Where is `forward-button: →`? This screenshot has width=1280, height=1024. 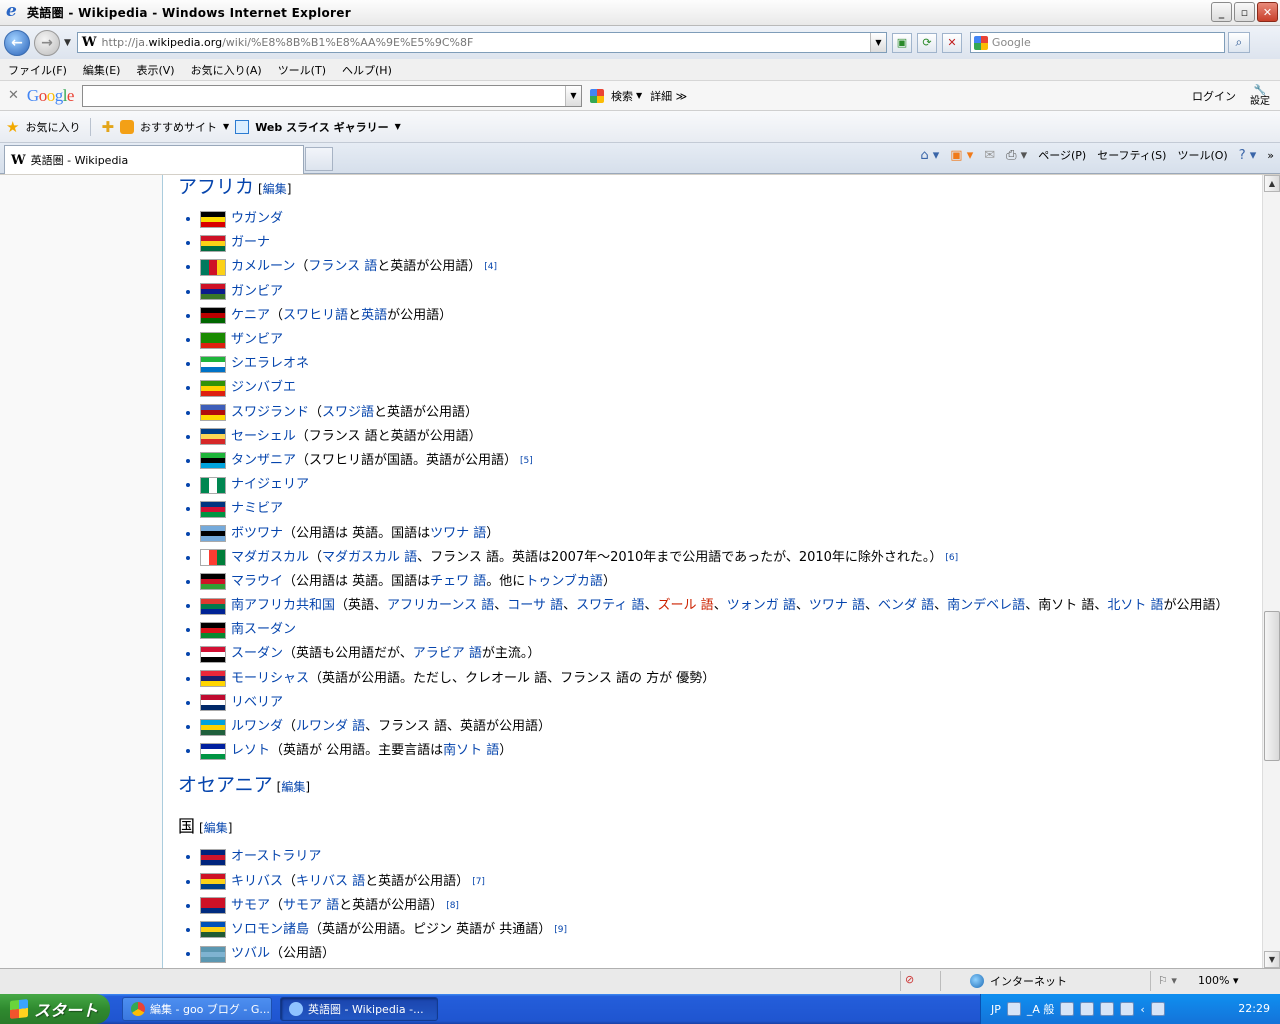
forward-button: → is located at coordinates (47, 42).